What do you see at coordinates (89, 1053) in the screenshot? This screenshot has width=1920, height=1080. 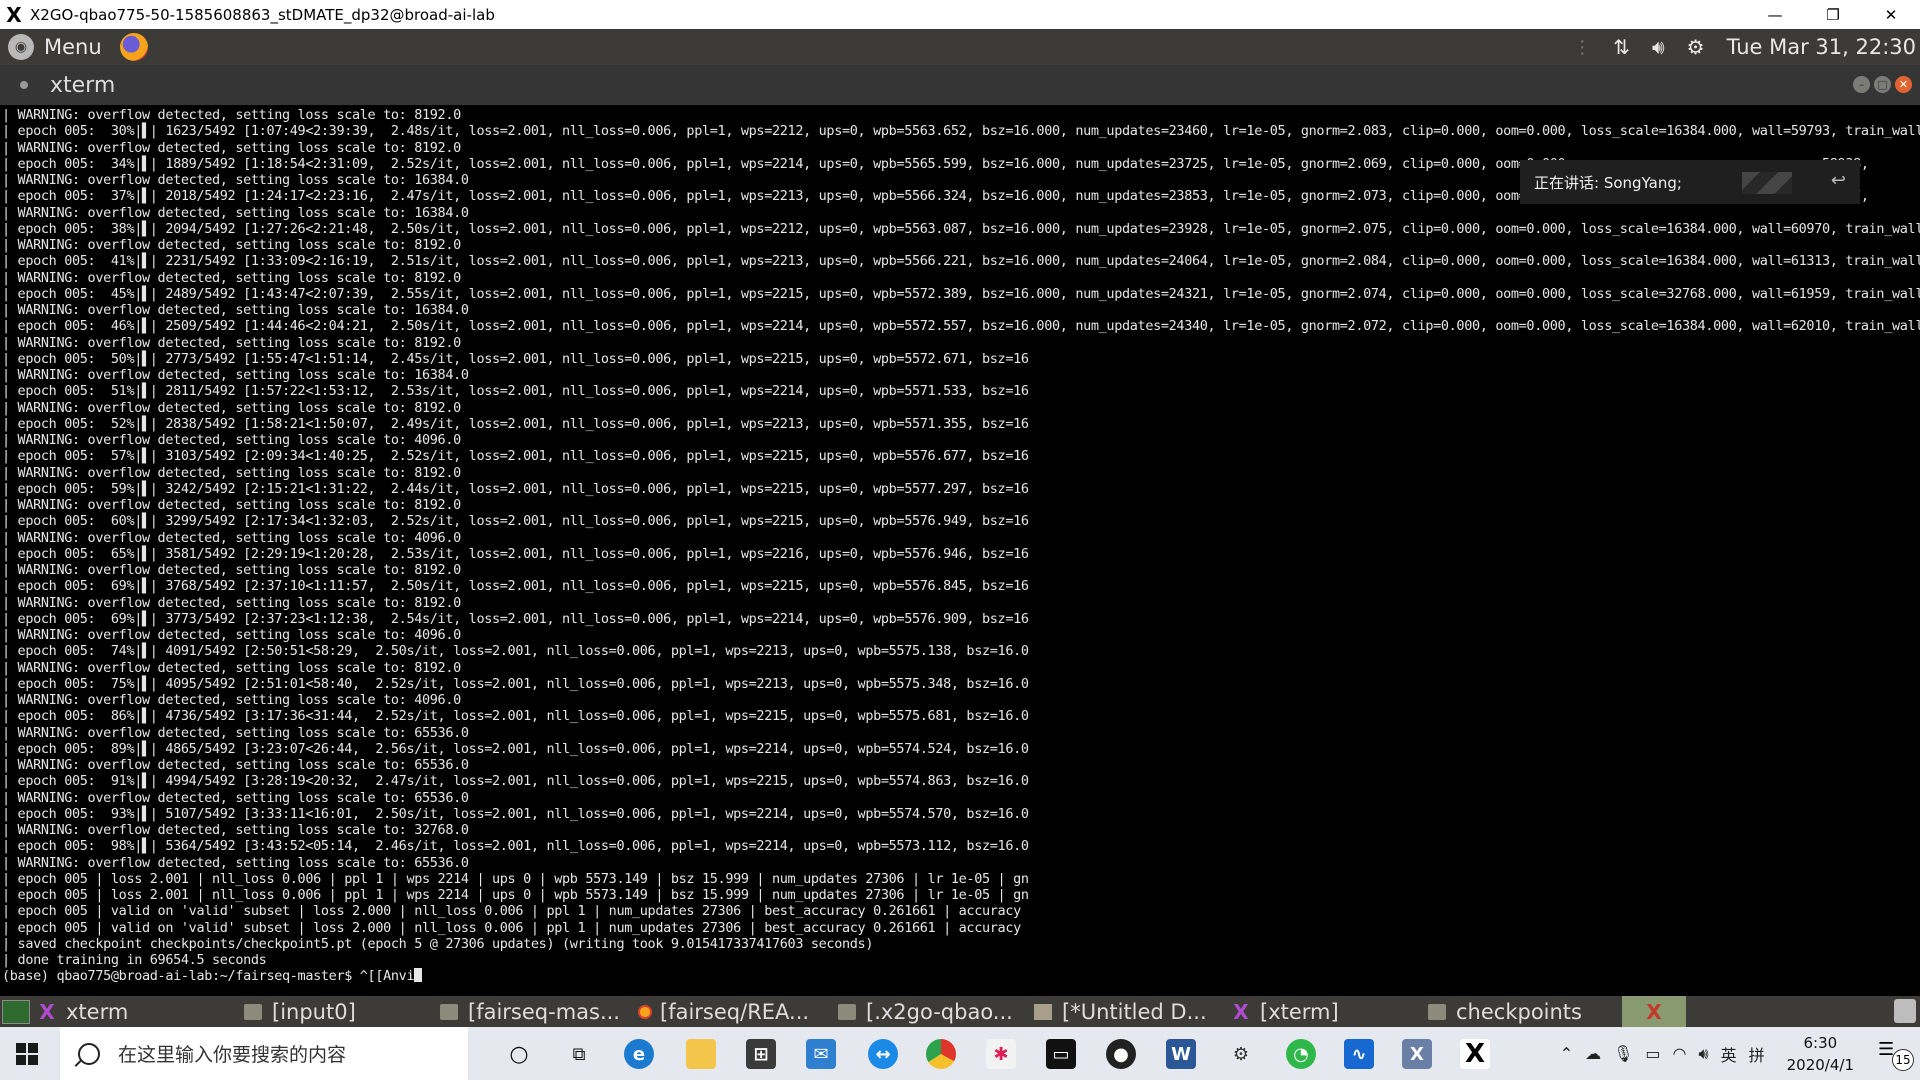 I see `search-icon` at bounding box center [89, 1053].